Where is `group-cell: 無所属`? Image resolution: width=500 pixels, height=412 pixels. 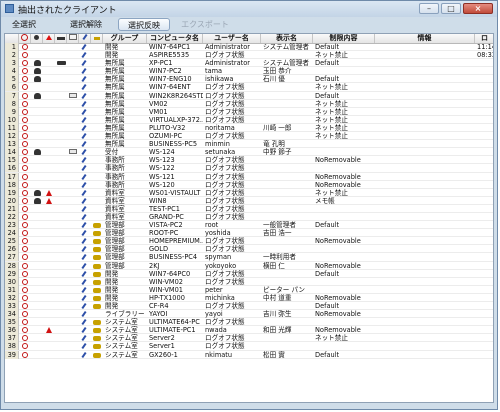
group-cell: 無所属 is located at coordinates (115, 103).